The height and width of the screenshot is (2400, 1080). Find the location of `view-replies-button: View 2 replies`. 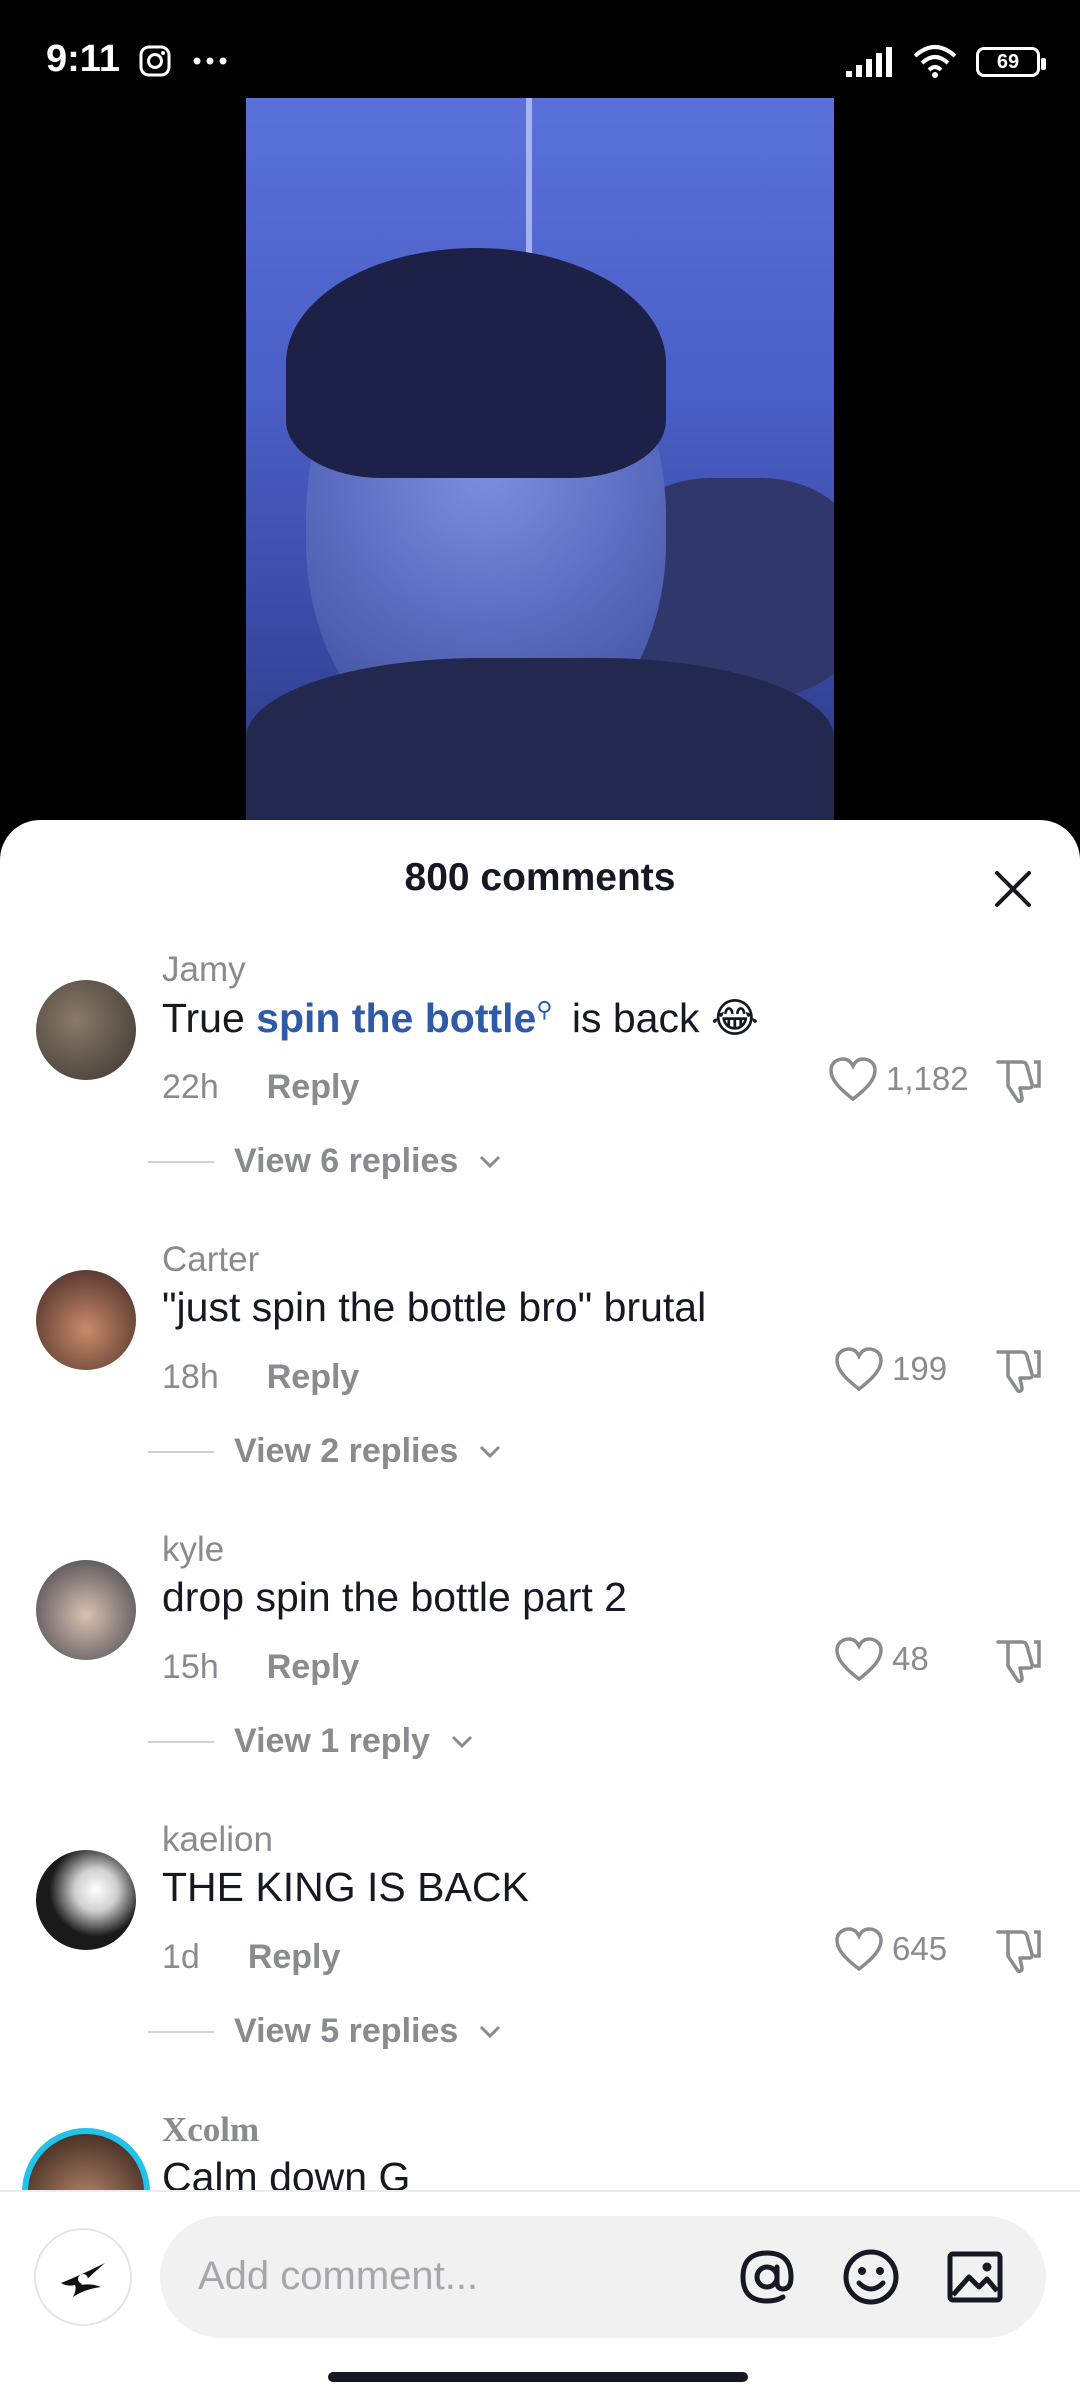

view-replies-button: View 2 replies is located at coordinates (325, 1451).